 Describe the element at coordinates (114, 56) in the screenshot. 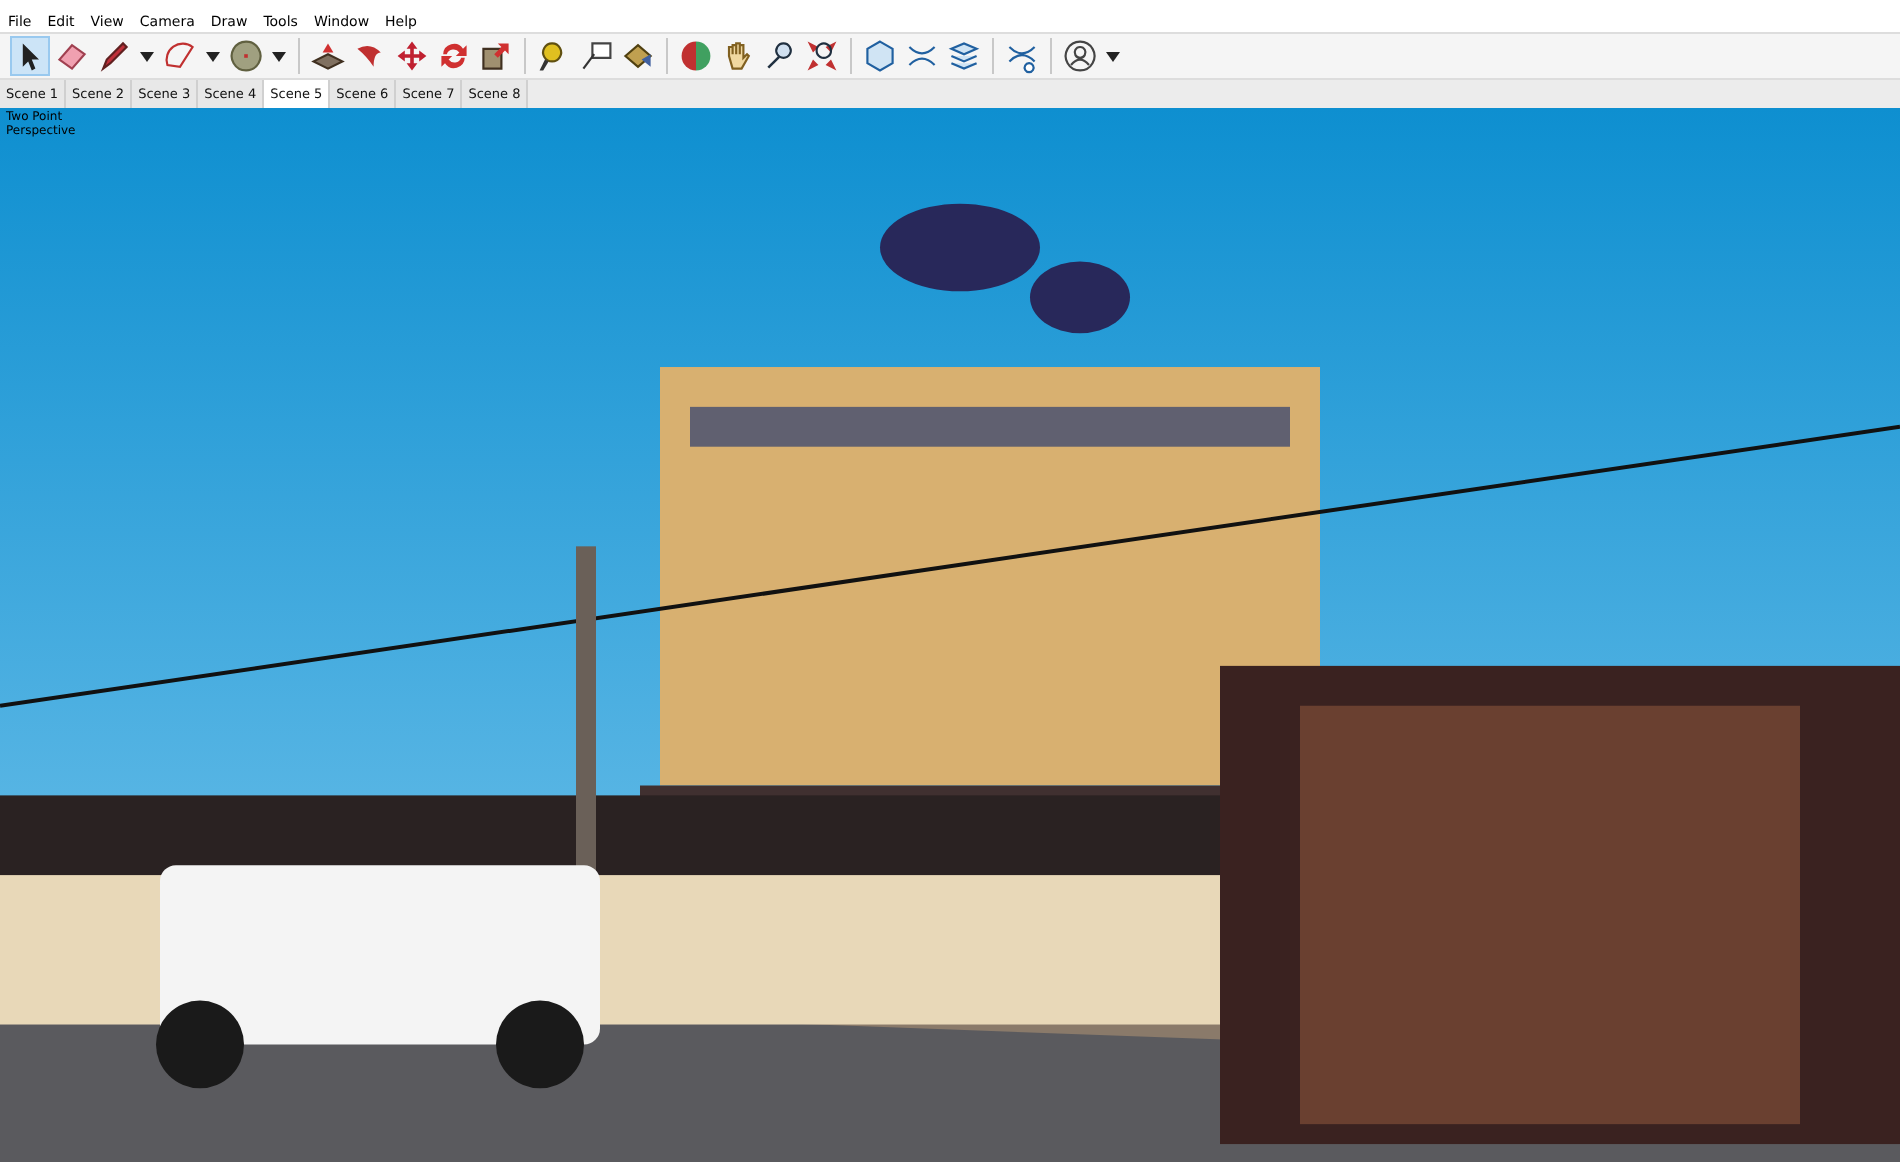

I see `pencil-icon` at that location.